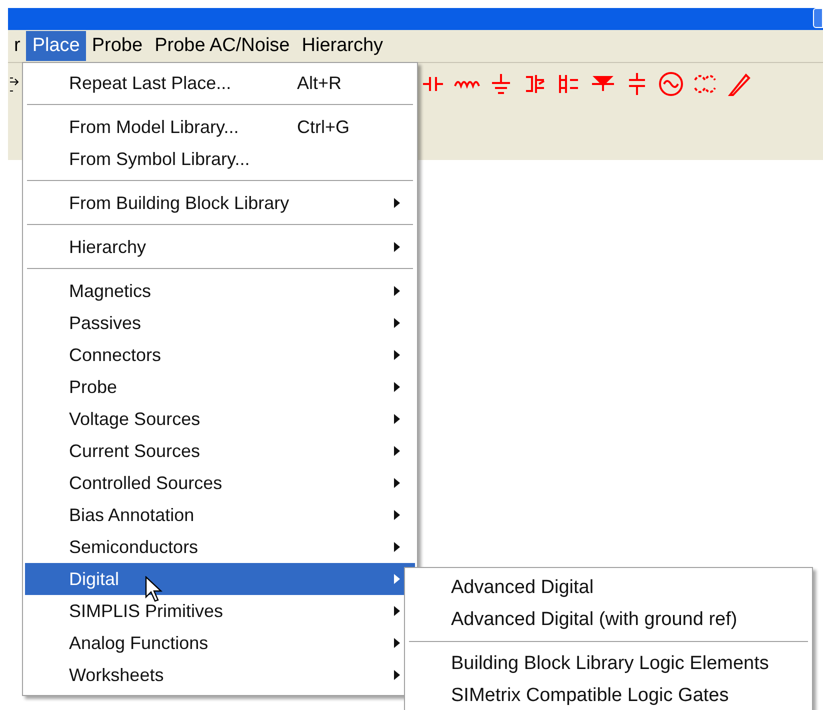  What do you see at coordinates (220, 203) in the screenshot?
I see `menu-item: From Building Block Library` at bounding box center [220, 203].